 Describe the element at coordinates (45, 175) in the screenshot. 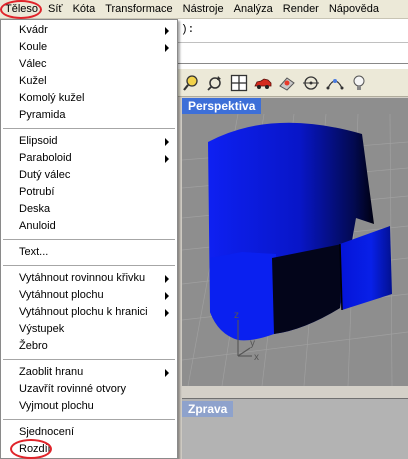

I see `menu-item-label: Dutý válec` at that location.